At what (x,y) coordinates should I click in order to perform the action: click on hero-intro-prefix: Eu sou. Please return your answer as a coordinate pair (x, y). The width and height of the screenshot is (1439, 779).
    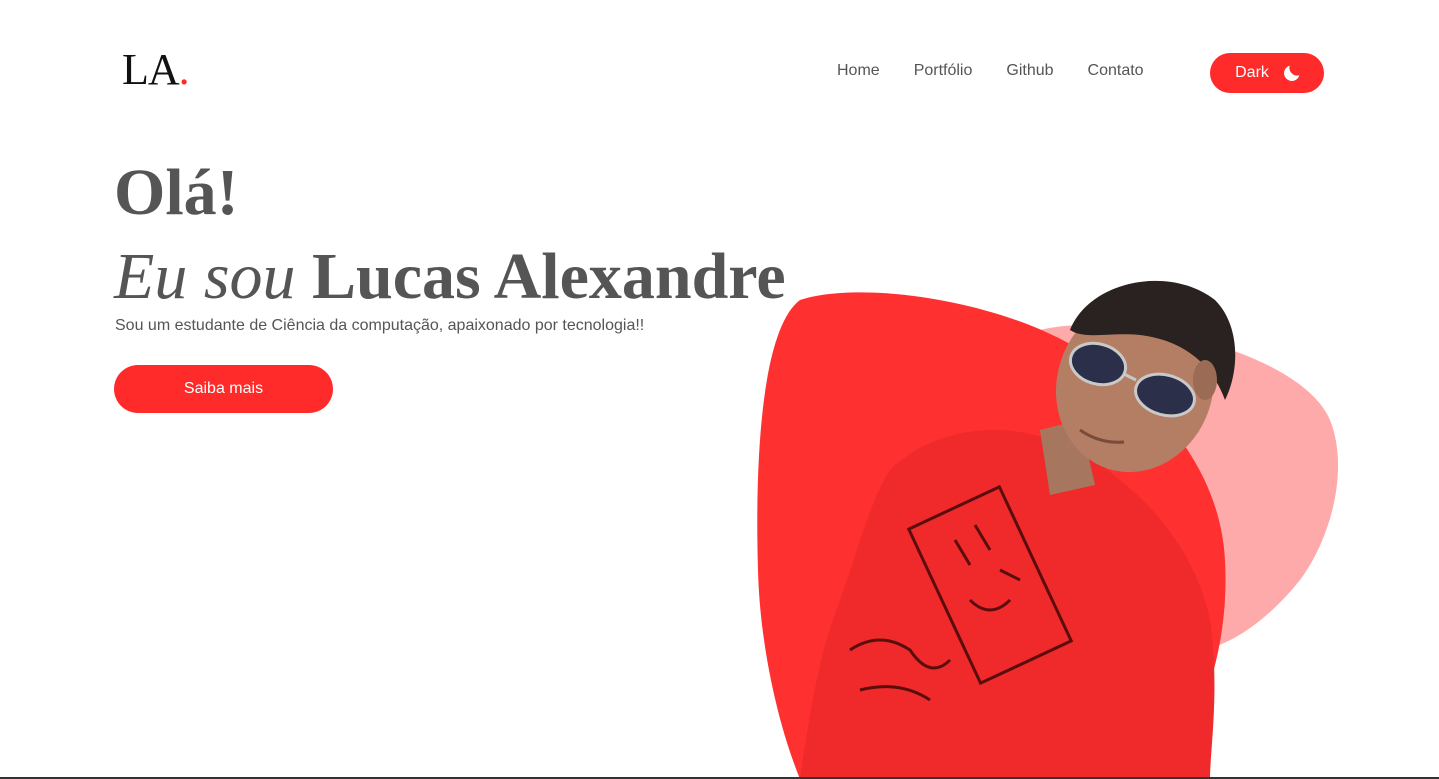
    Looking at the image, I should click on (205, 276).